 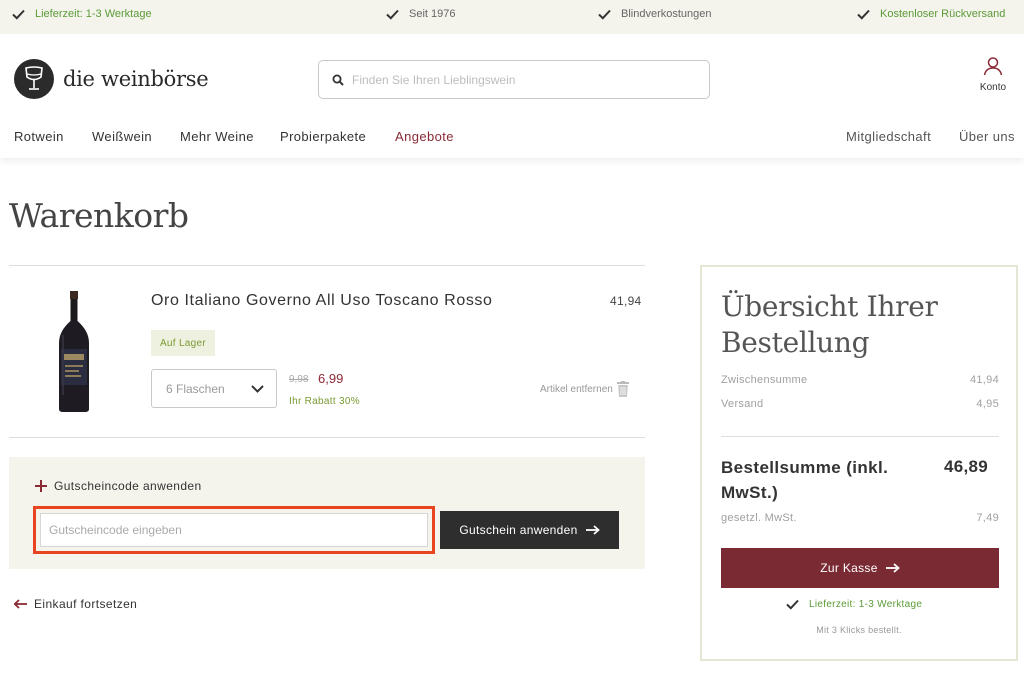 What do you see at coordinates (759, 518) in the screenshot?
I see `vat-label: gesetzl. MwSt.` at bounding box center [759, 518].